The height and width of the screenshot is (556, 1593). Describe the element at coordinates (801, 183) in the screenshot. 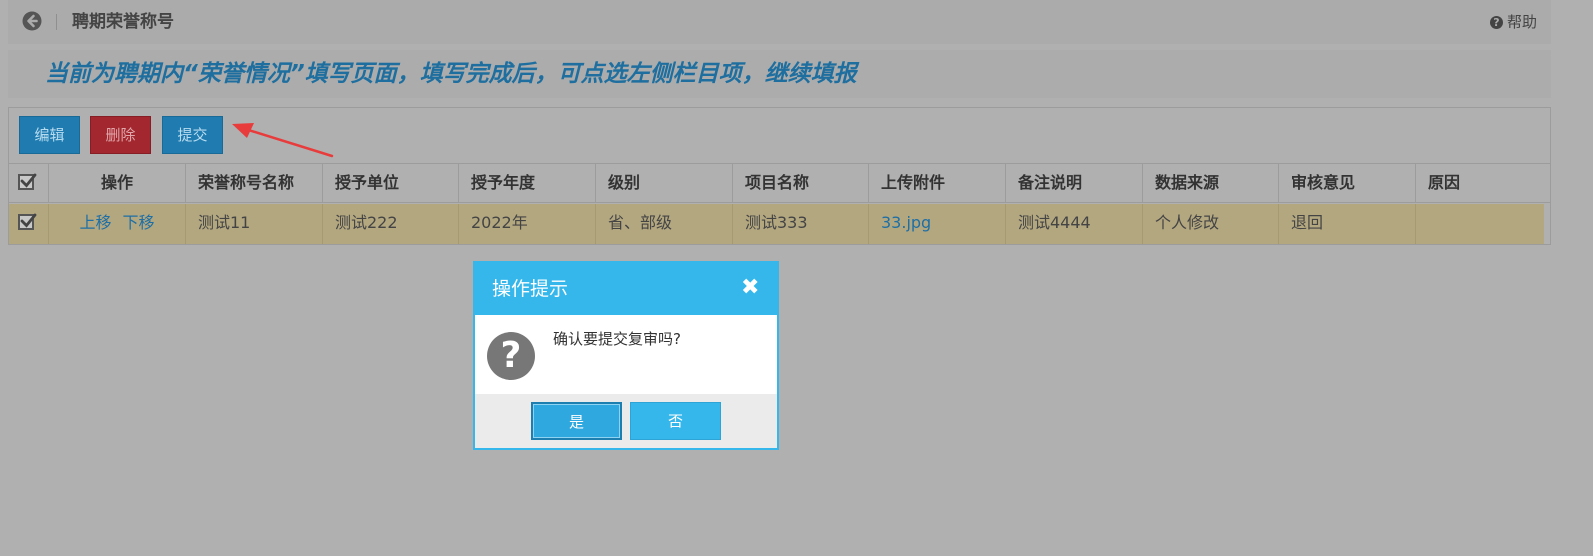

I see `column-header-project-name: 项目名称` at that location.